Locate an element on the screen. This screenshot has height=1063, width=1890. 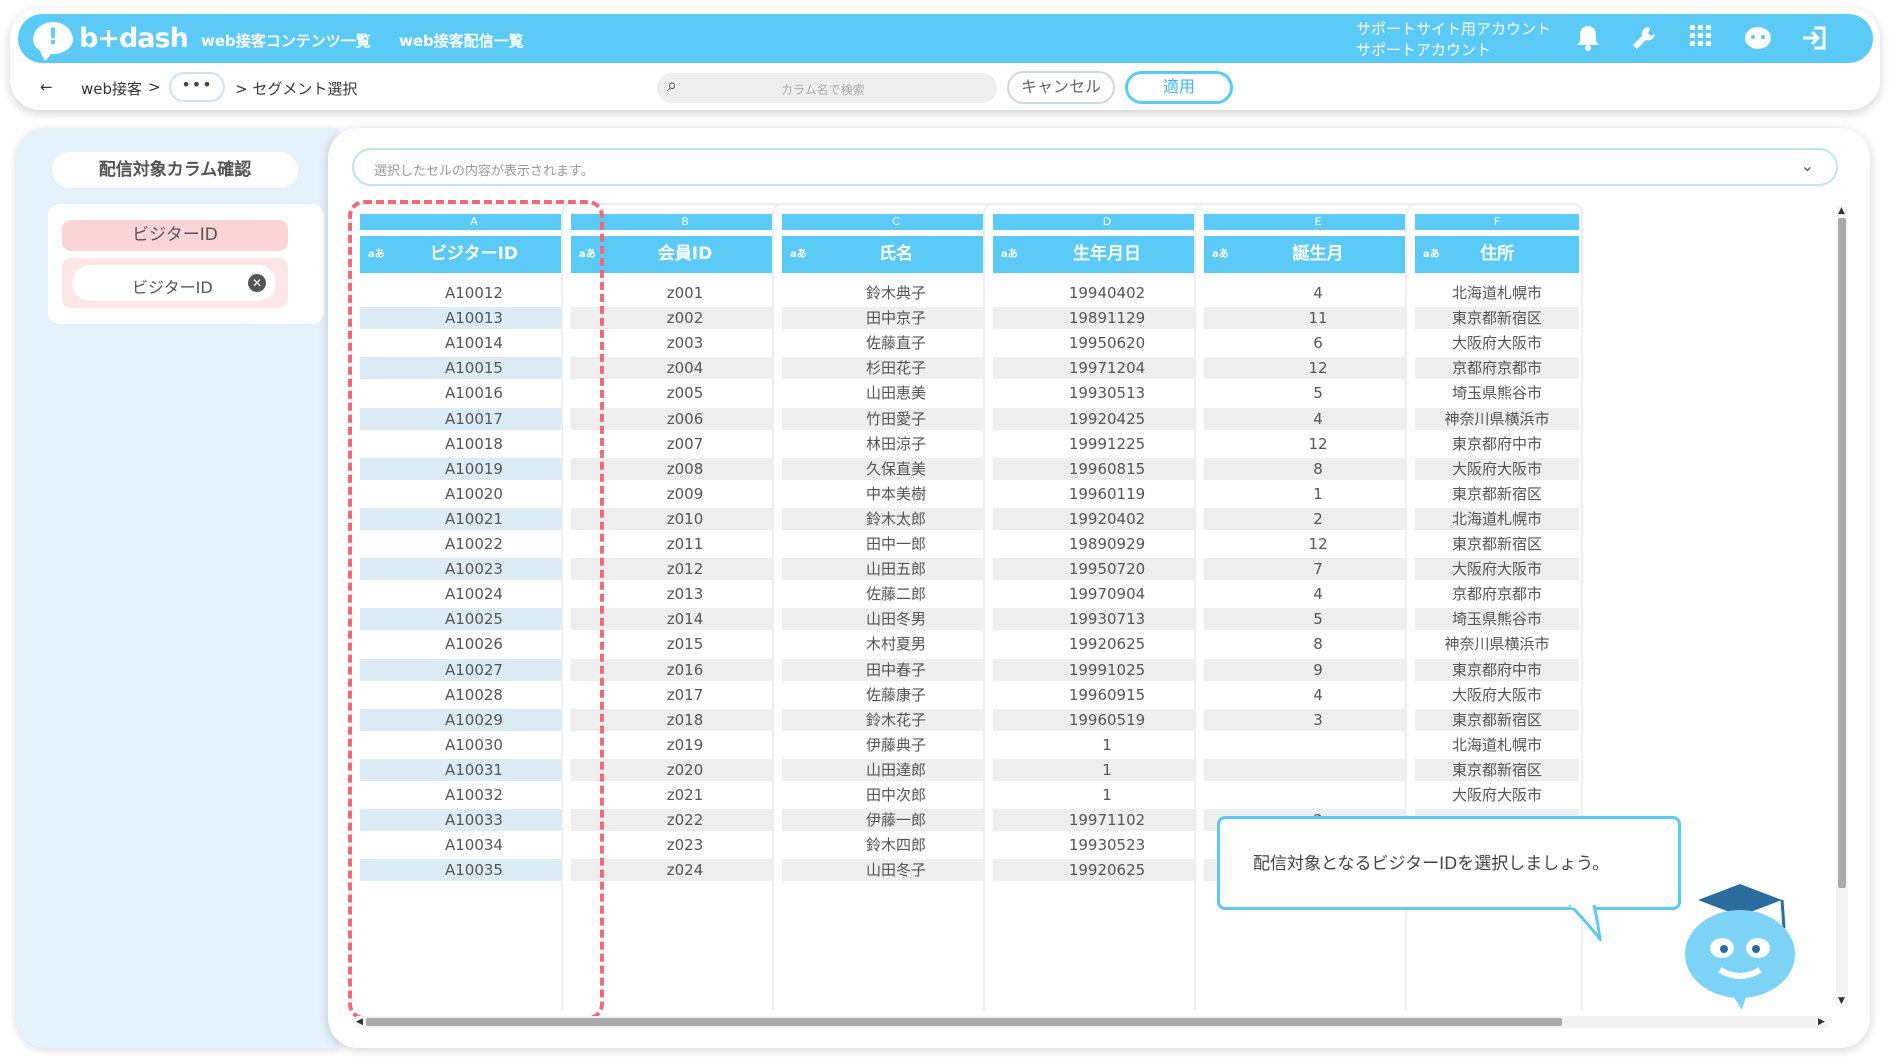
table-cell: z015 is located at coordinates (685, 644).